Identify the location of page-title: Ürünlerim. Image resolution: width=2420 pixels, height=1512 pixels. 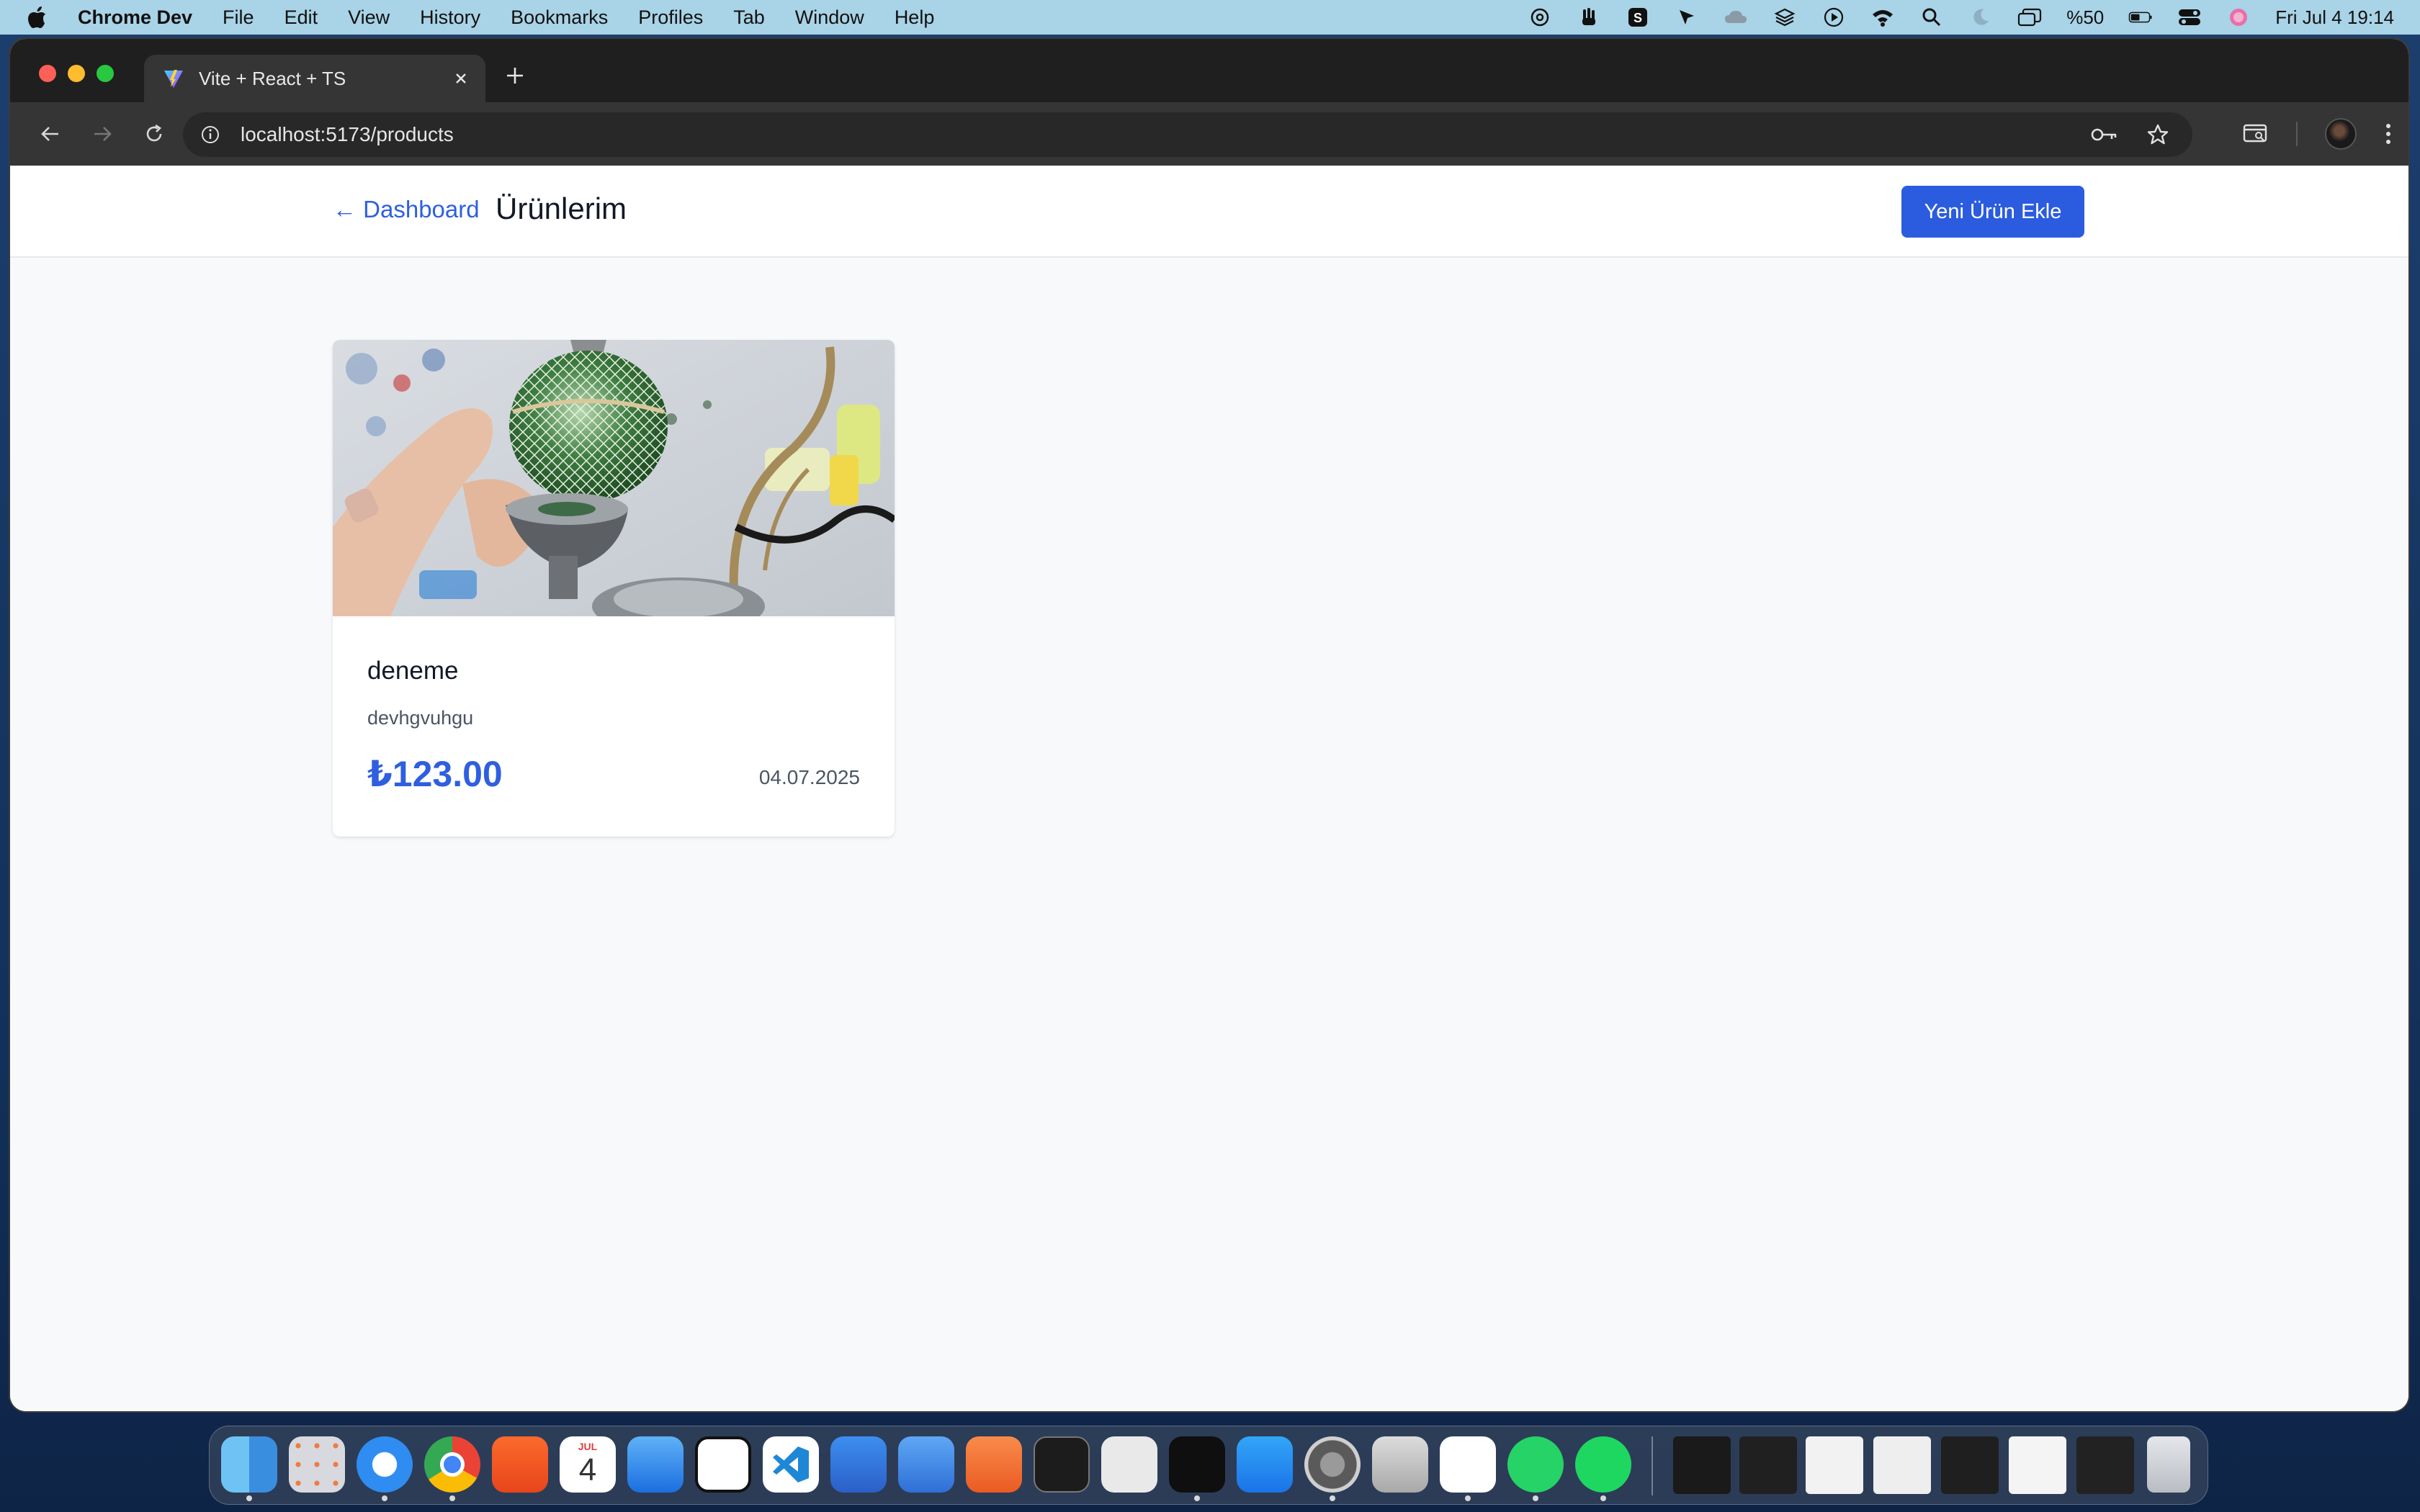
(561, 208).